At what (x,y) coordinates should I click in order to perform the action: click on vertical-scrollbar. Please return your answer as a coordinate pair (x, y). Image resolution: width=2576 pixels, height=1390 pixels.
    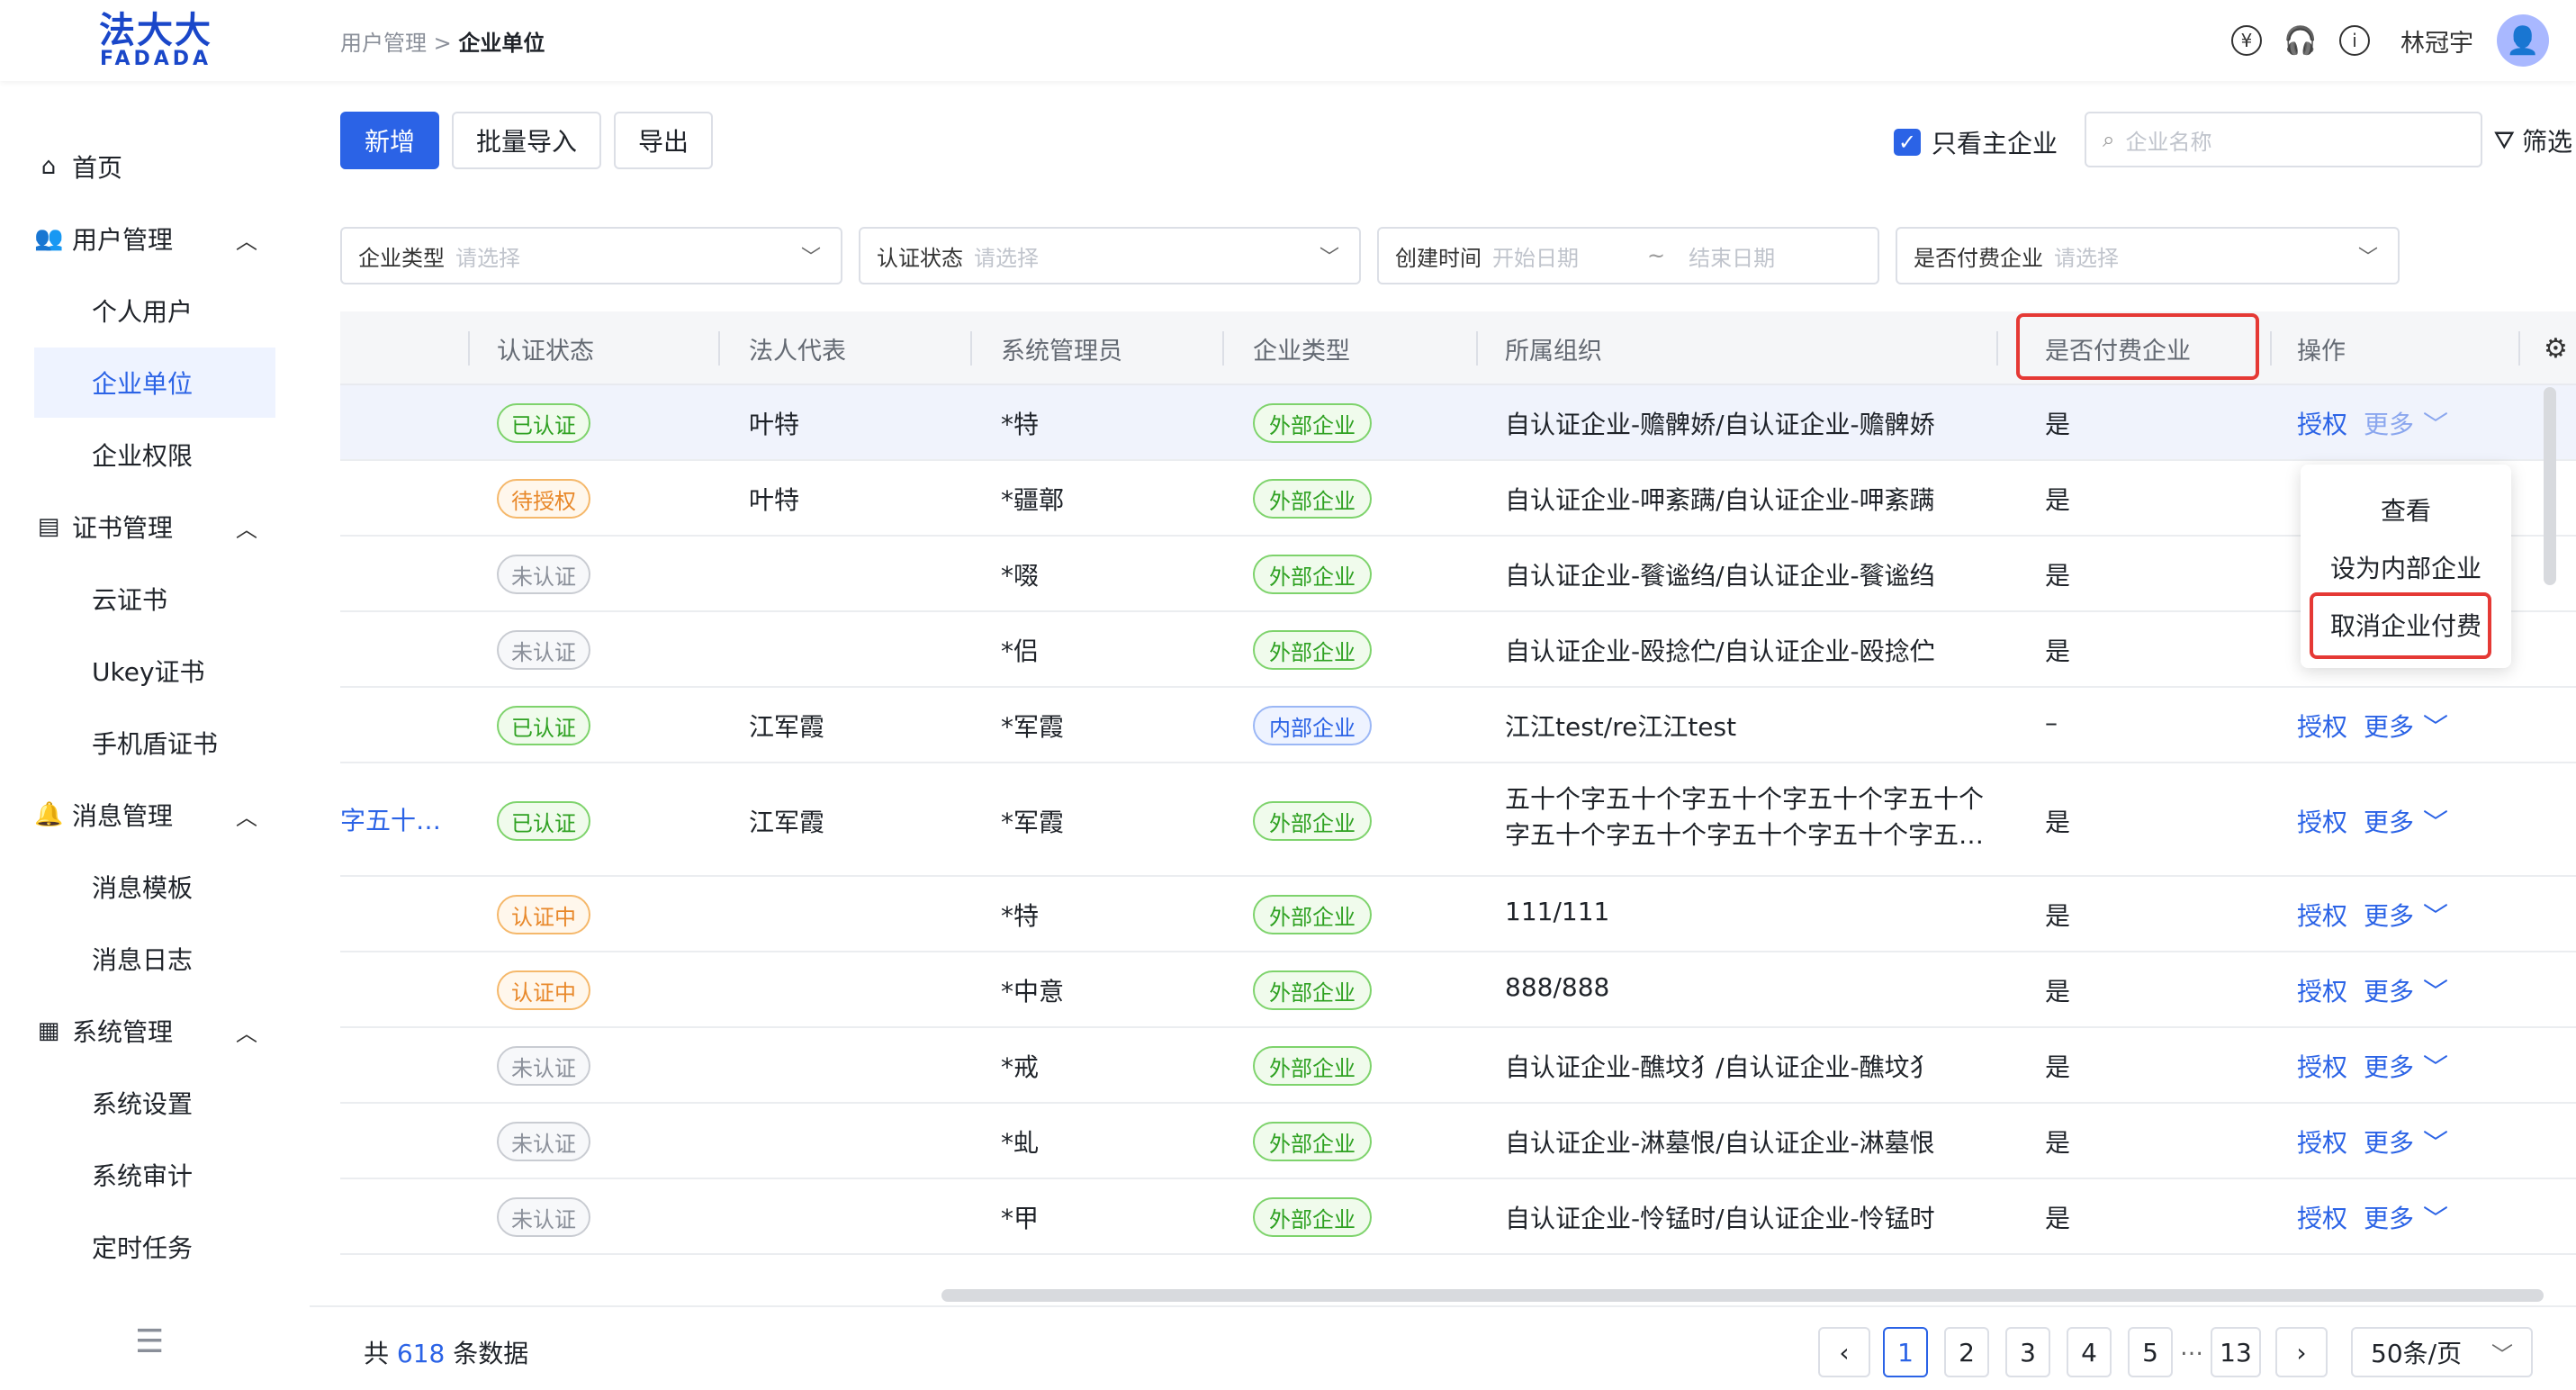
    Looking at the image, I should click on (2550, 486).